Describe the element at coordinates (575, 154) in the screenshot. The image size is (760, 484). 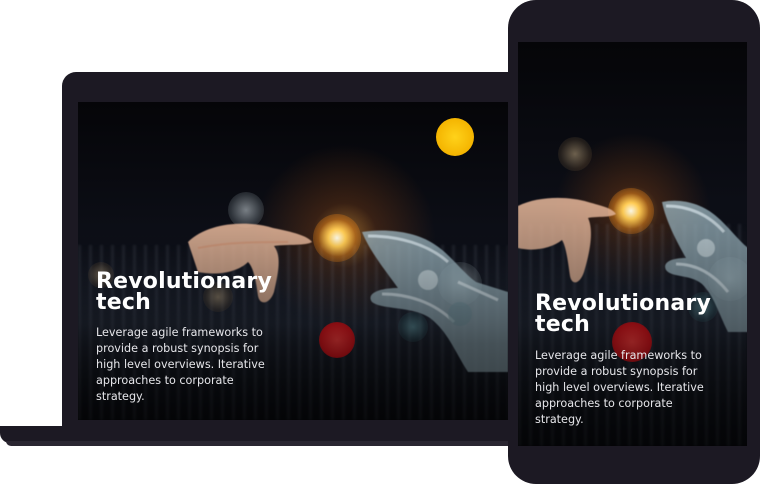
I see `bokeh-warm` at that location.